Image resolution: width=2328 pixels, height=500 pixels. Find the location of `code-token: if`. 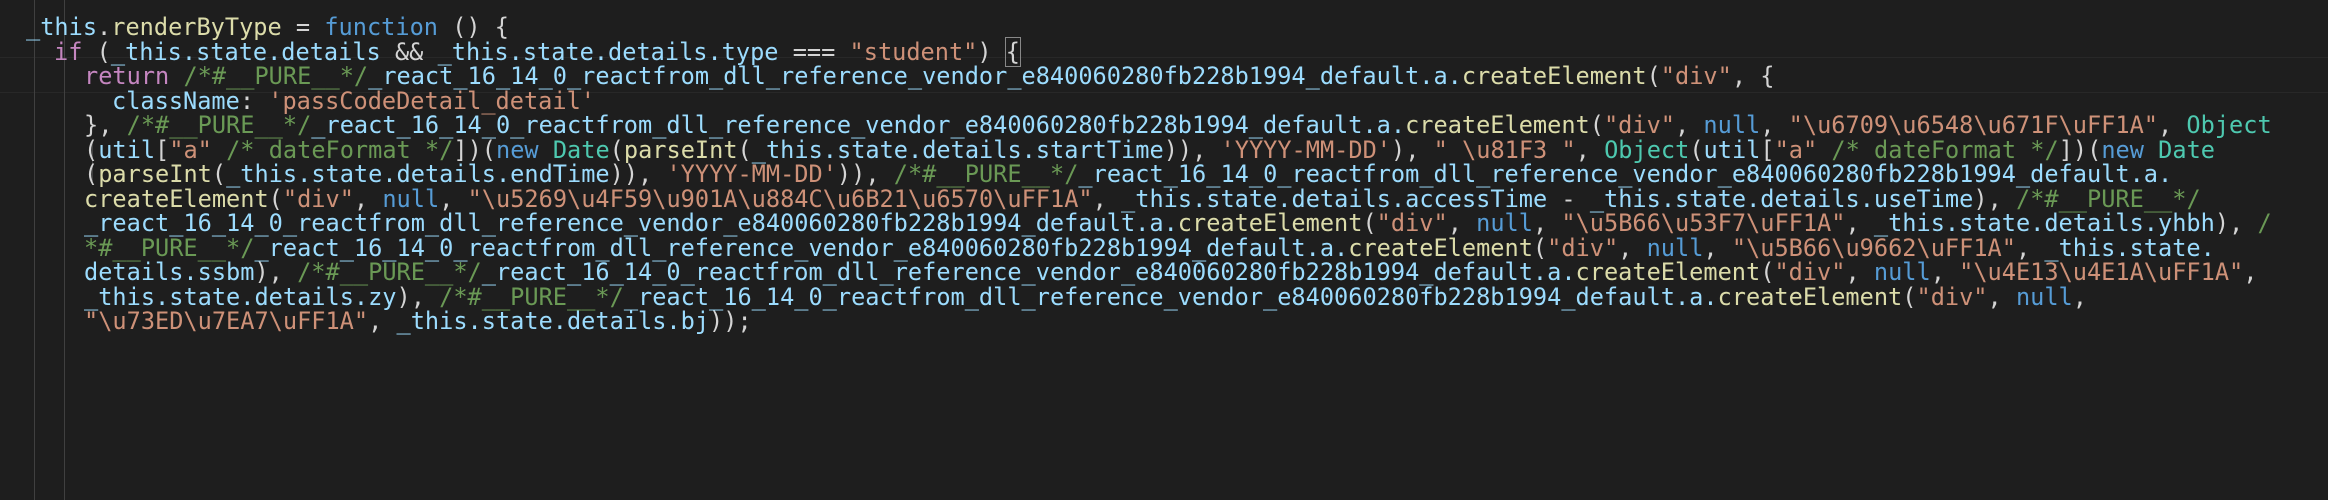

code-token: if is located at coordinates (68, 51).